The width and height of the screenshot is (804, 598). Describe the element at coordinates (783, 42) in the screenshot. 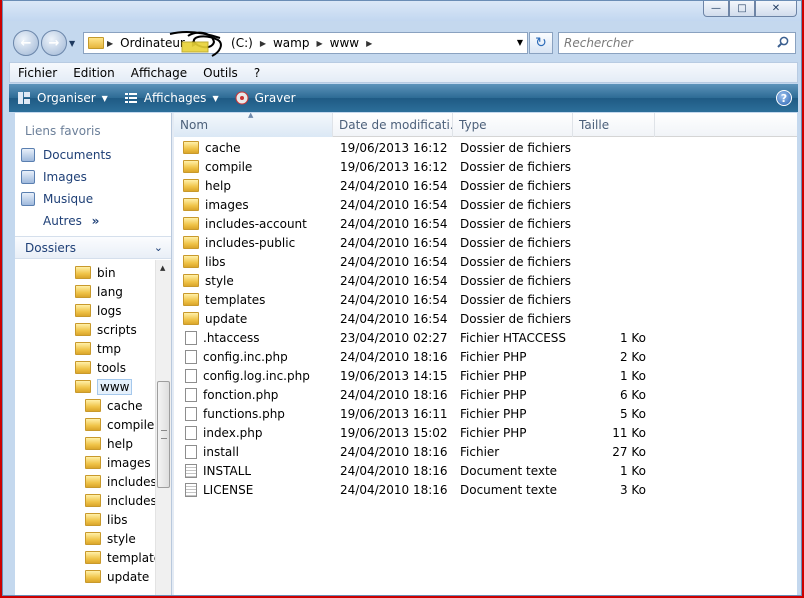

I see `search-icon` at that location.